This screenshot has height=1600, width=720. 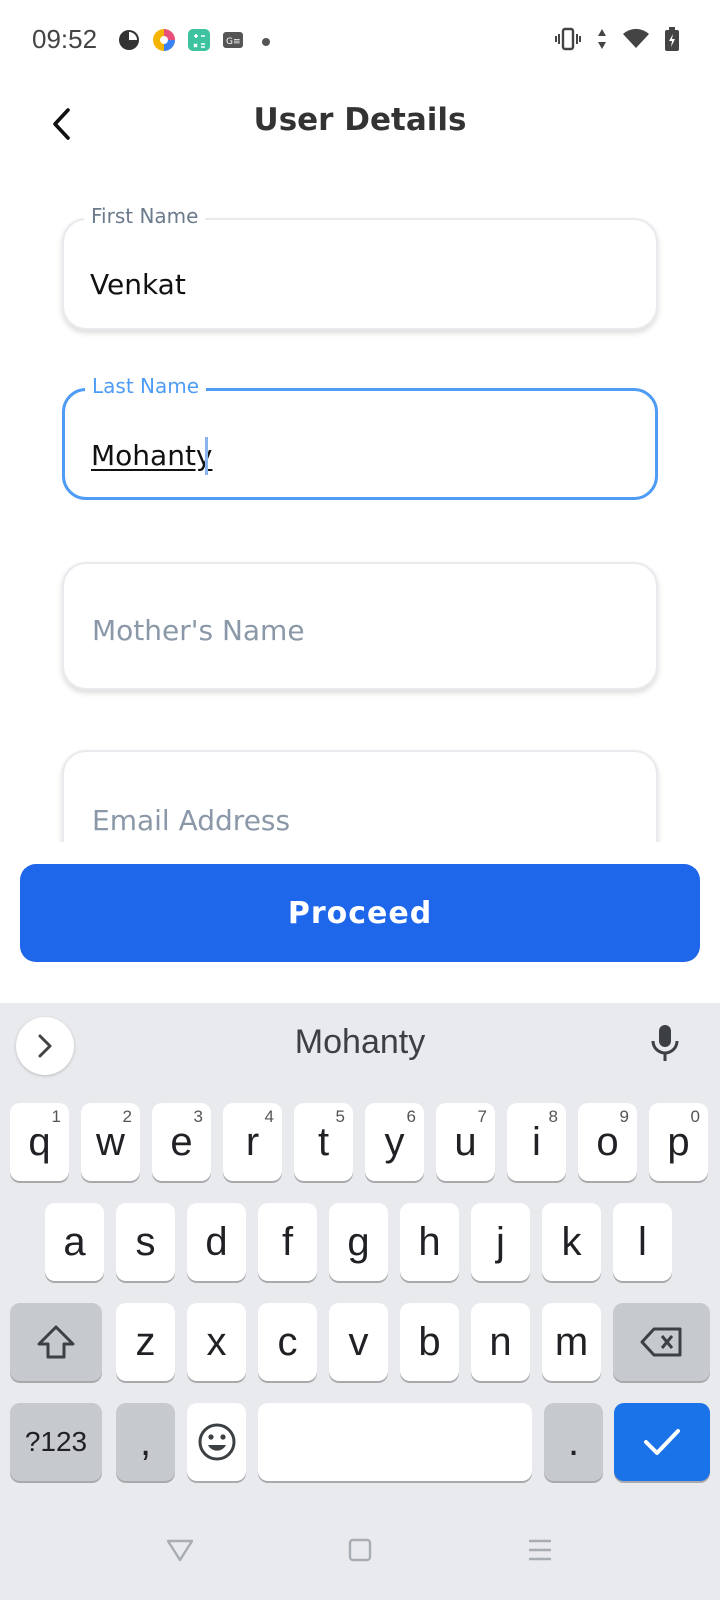 I want to click on key-p: p0, so click(x=678, y=1142).